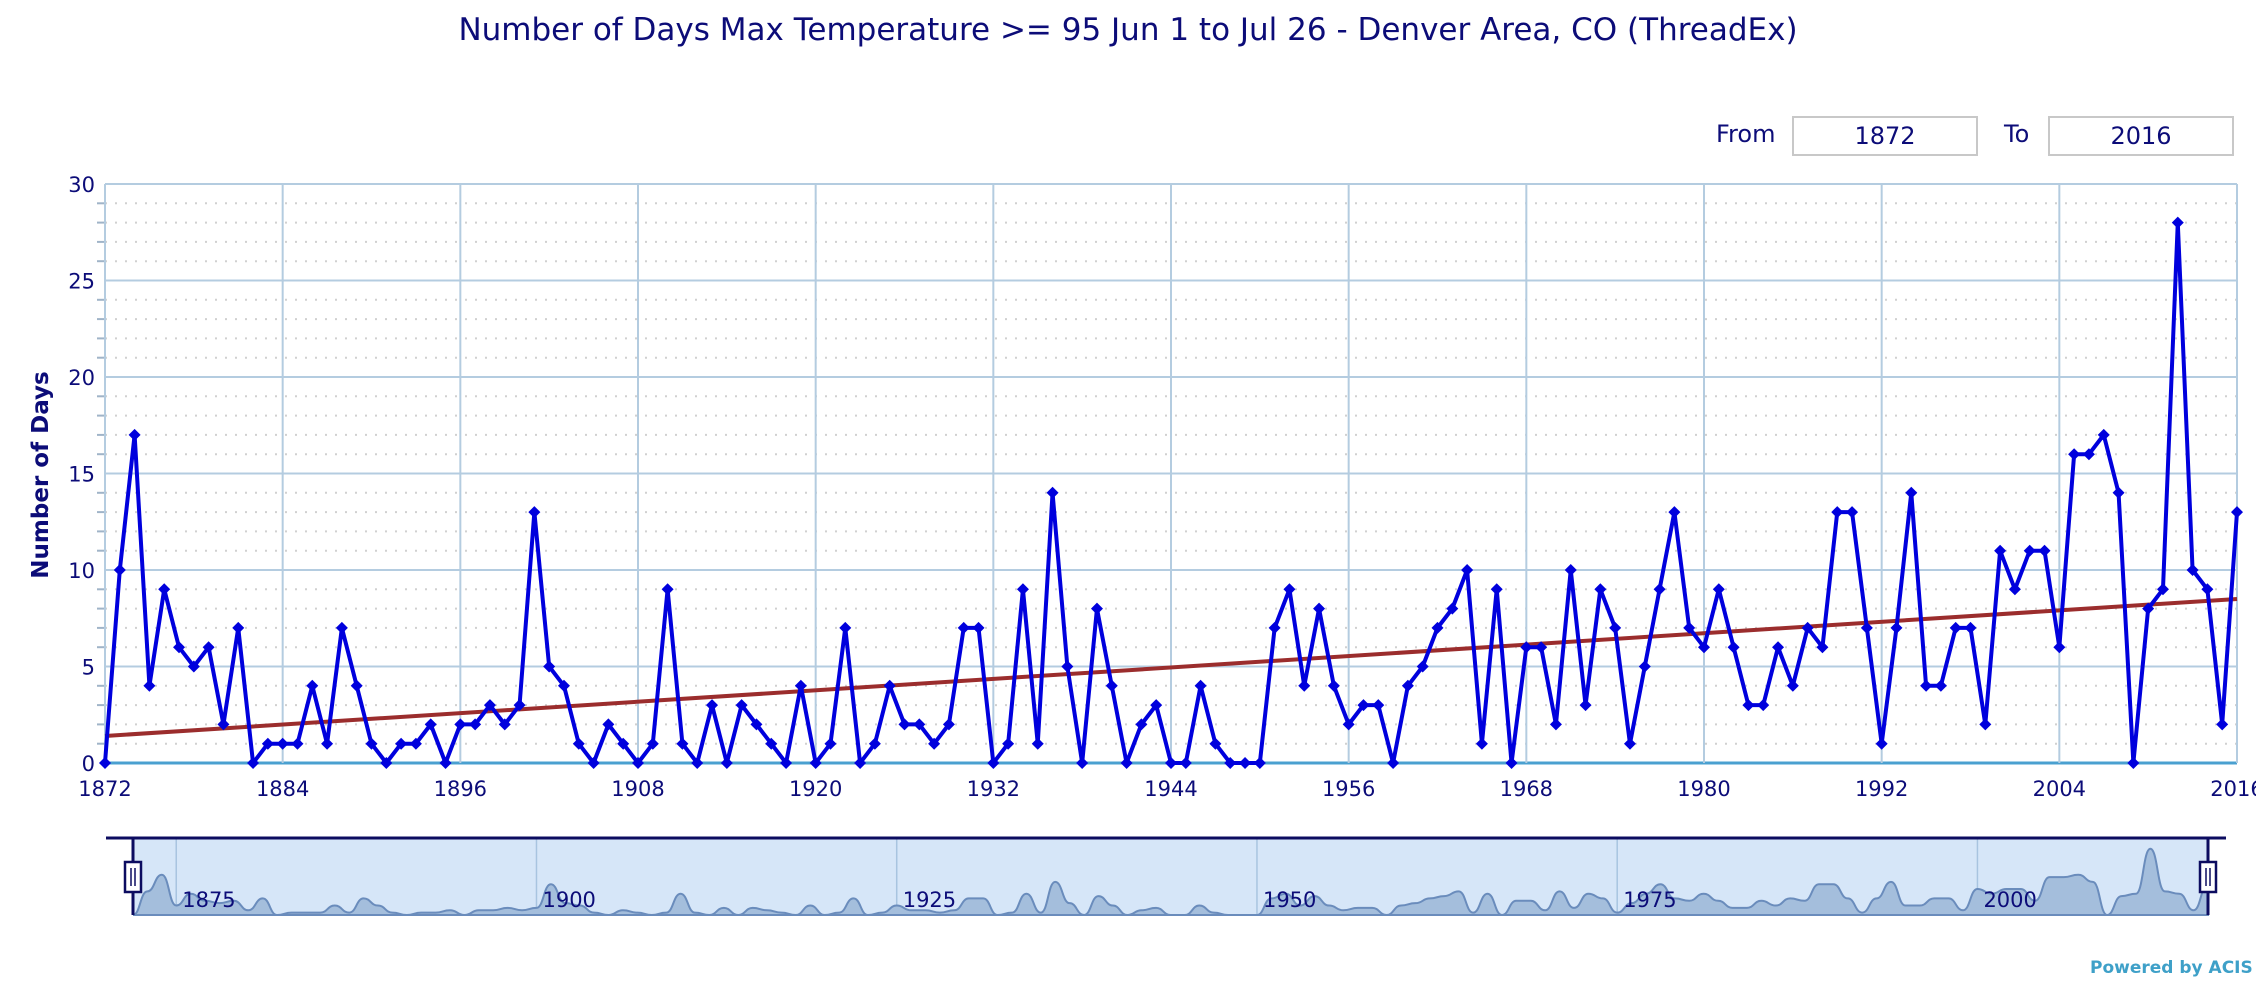  Describe the element at coordinates (1926, 685) in the screenshot. I see `data-point-1995` at that location.